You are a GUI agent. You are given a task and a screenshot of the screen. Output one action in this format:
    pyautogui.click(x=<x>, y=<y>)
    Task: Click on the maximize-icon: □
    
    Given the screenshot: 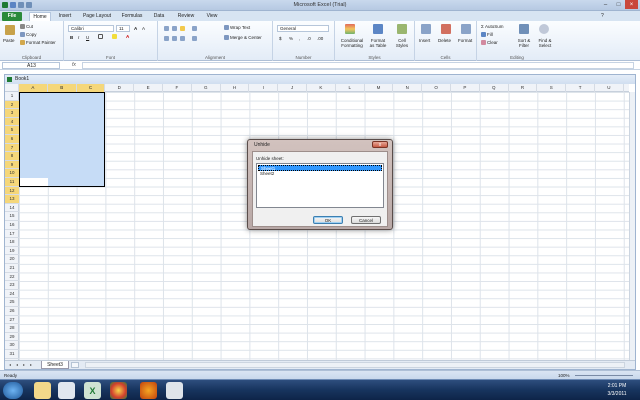 What is the action you would take?
    pyautogui.click(x=618, y=4)
    